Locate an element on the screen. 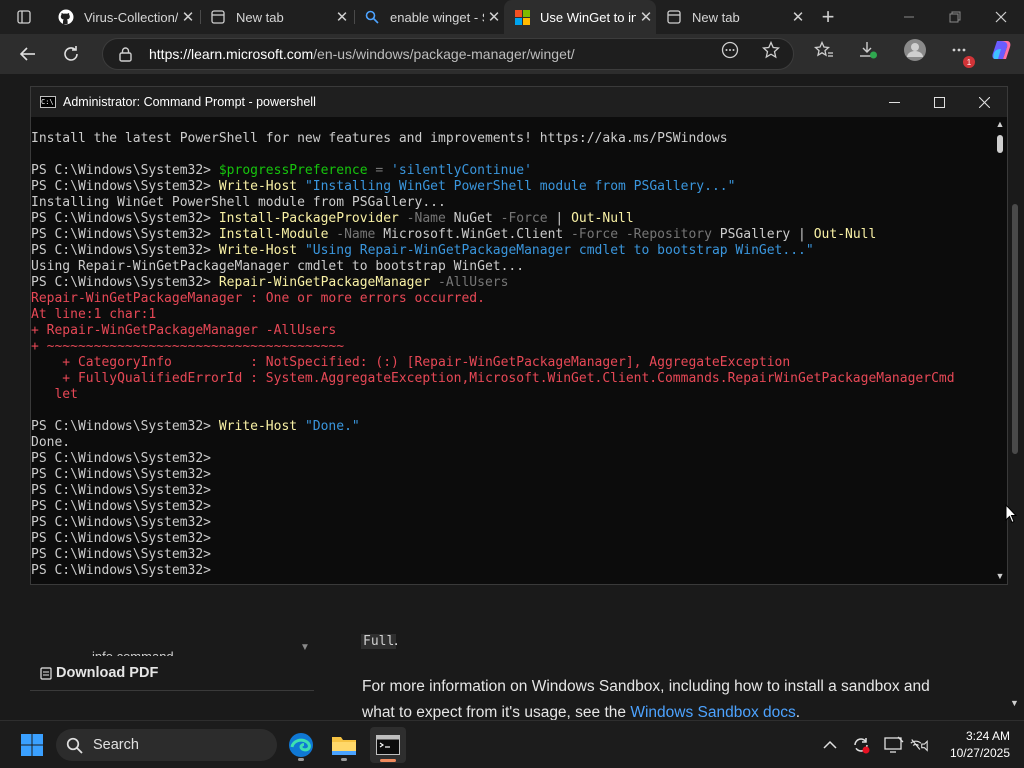  favorites-icon is located at coordinates (824, 50).